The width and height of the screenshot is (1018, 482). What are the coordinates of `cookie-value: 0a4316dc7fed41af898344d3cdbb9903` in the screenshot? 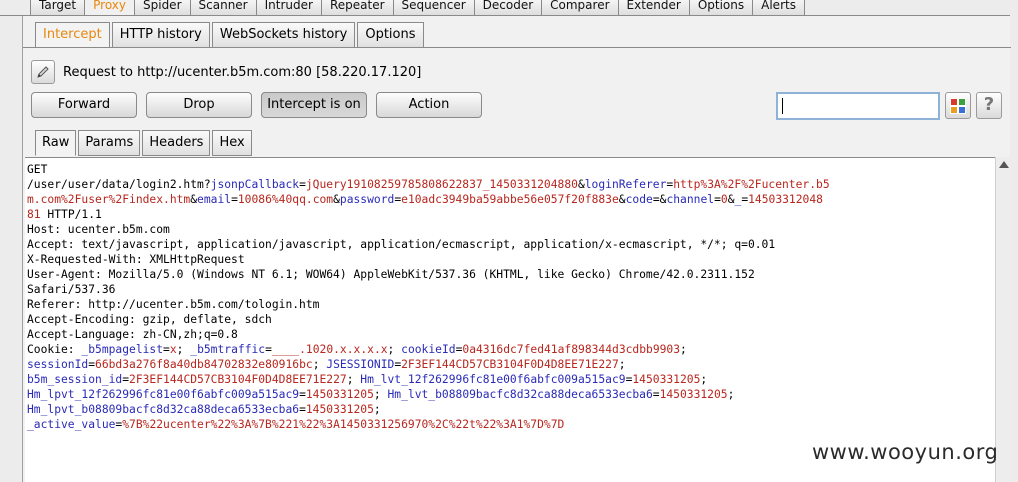 It's located at (571, 349).